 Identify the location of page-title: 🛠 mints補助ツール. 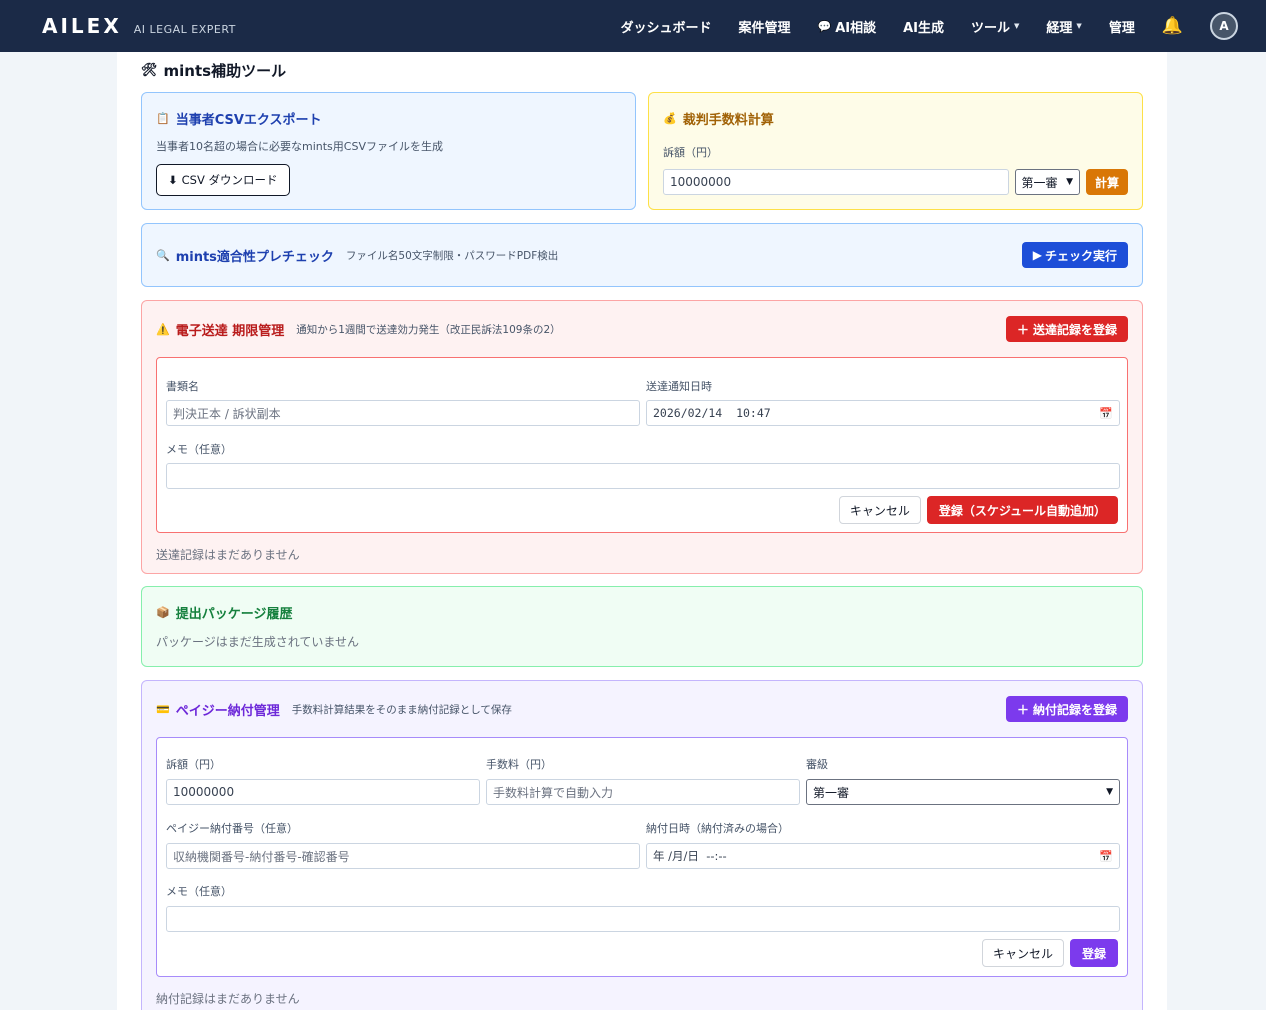
(213, 70).